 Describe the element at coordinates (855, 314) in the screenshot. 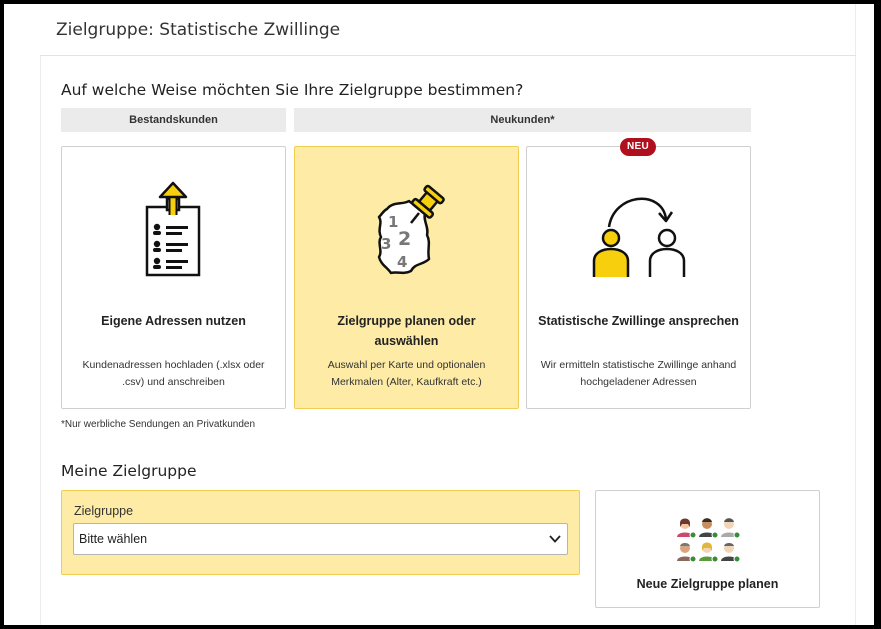

I see `content-border-right` at that location.